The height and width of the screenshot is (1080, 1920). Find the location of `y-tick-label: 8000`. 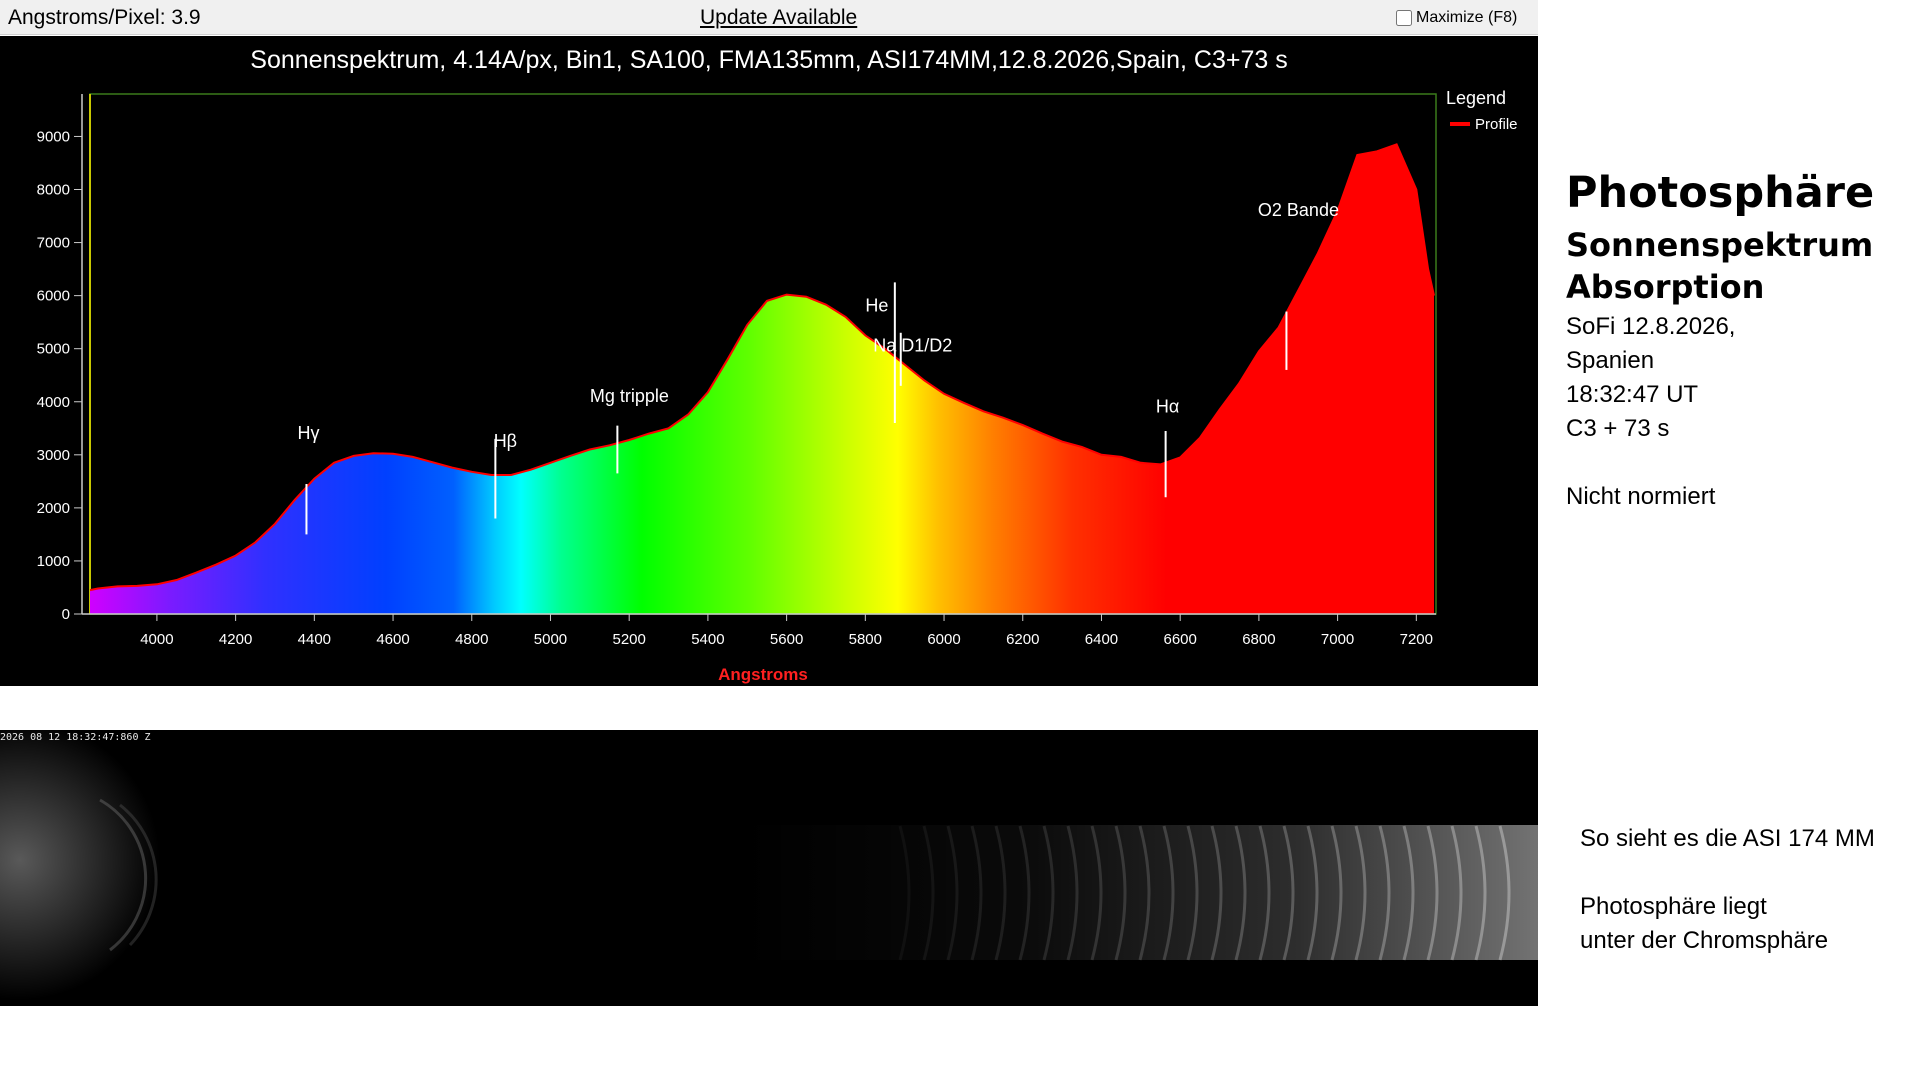

y-tick-label: 8000 is located at coordinates (53, 190).